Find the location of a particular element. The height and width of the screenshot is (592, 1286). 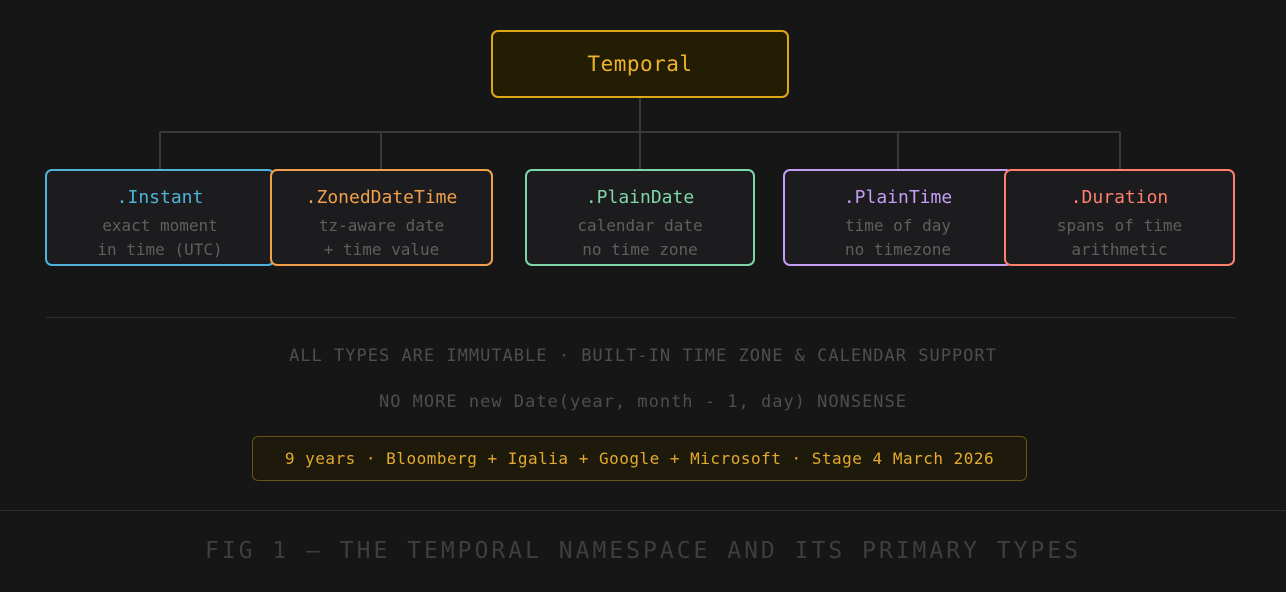

type-node-plaindate: .PlainDate calendar date no time zone is located at coordinates (640, 217).